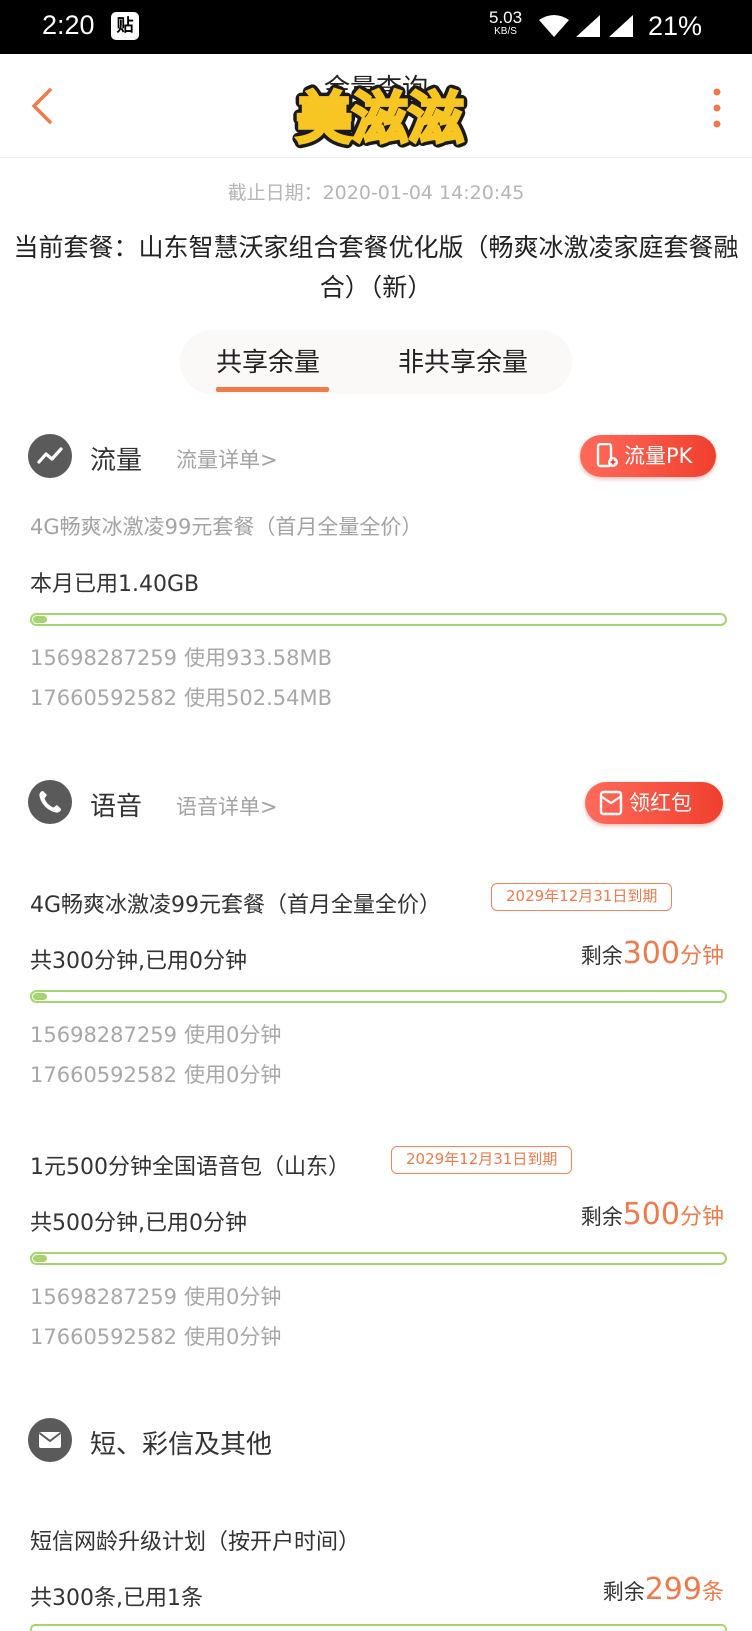 Image resolution: width=752 pixels, height=1631 pixels. Describe the element at coordinates (717, 108) in the screenshot. I see `more-options-icon` at that location.